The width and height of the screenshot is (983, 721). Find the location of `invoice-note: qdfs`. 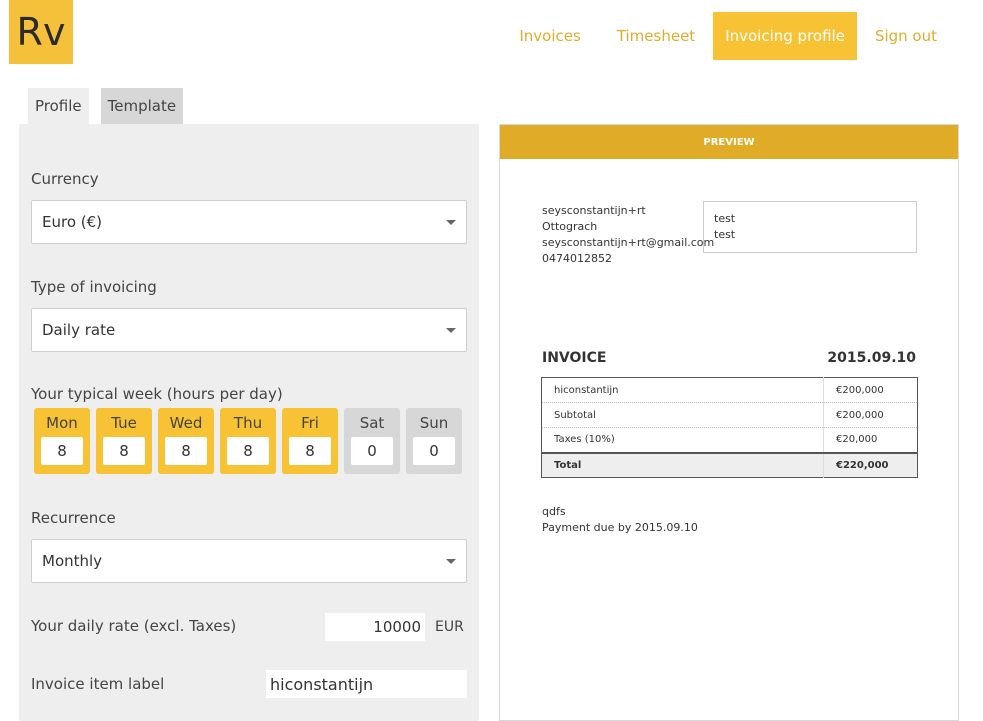

invoice-note: qdfs is located at coordinates (554, 511).